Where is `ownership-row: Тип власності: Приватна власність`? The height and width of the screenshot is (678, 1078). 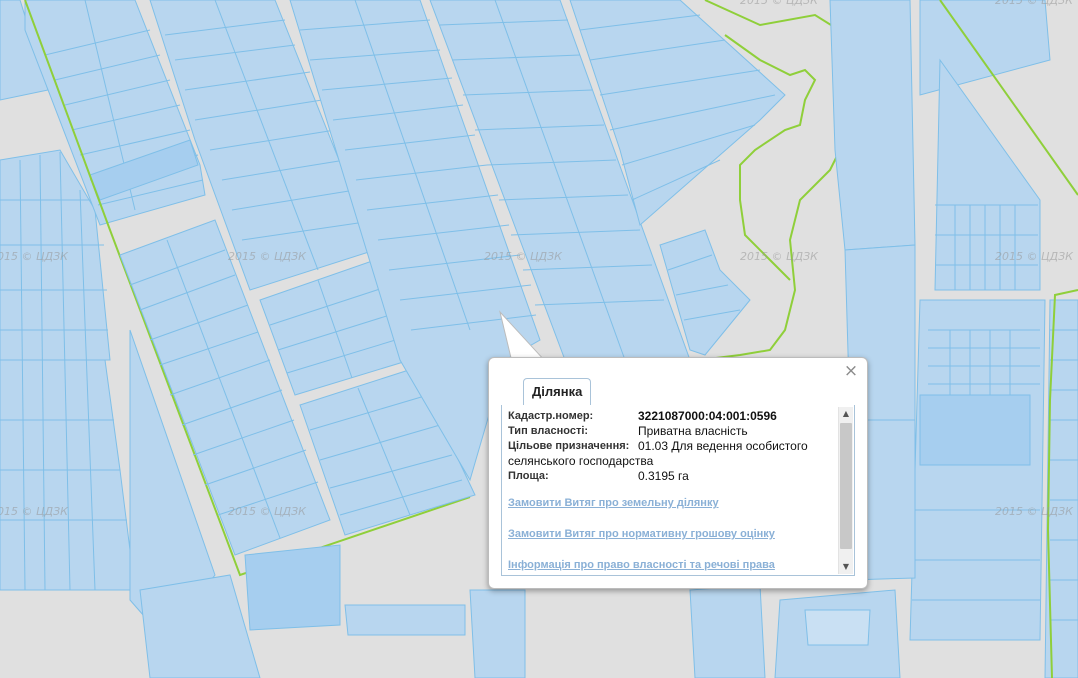 ownership-row: Тип власності: Приватна власність is located at coordinates (672, 431).